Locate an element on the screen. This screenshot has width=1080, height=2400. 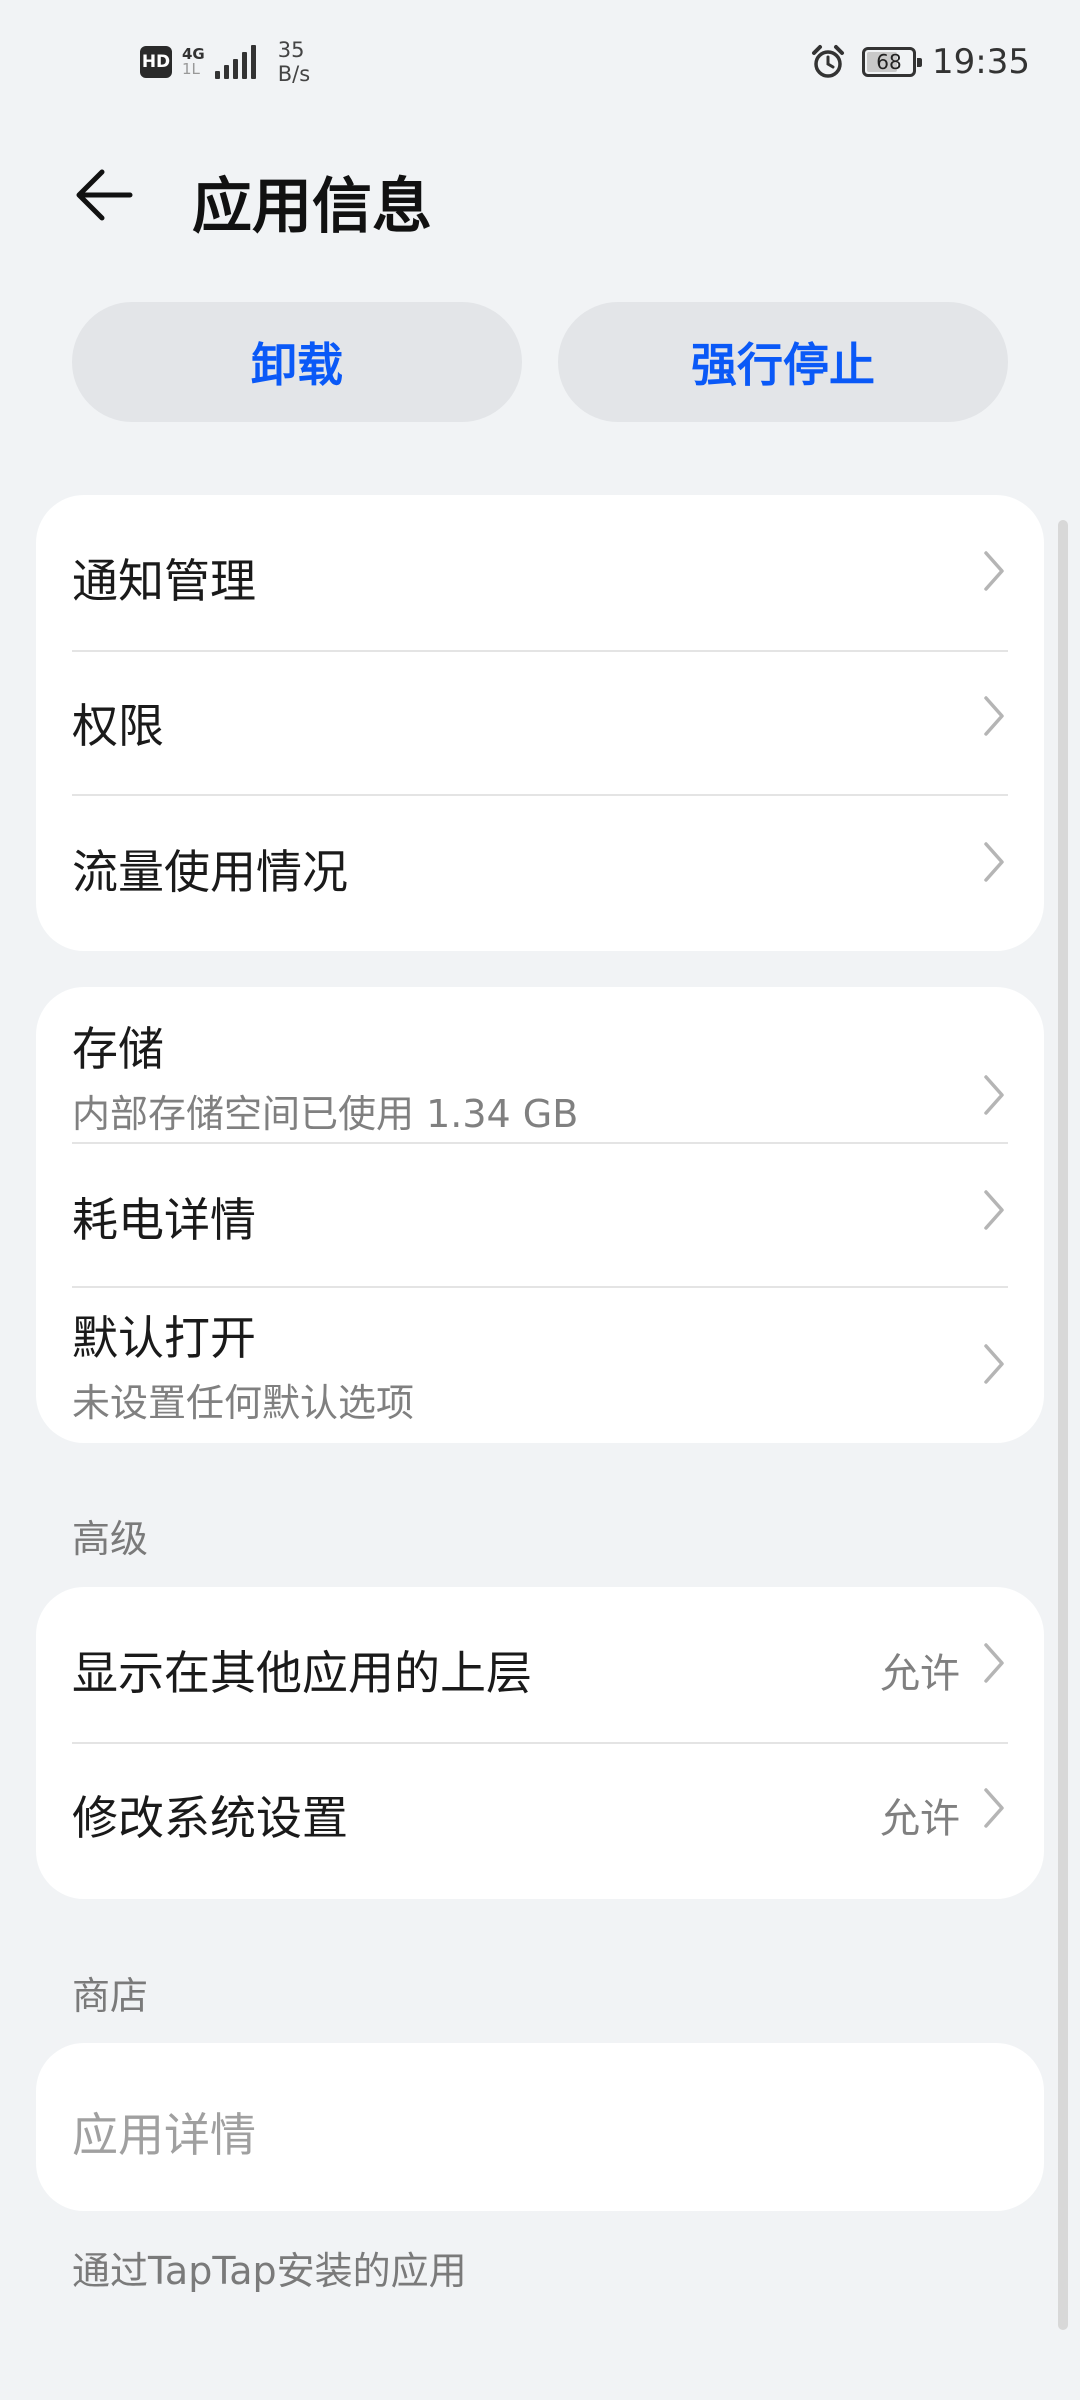
list-item-title: 显示在其他应用的上层 is located at coordinates (302, 1673).